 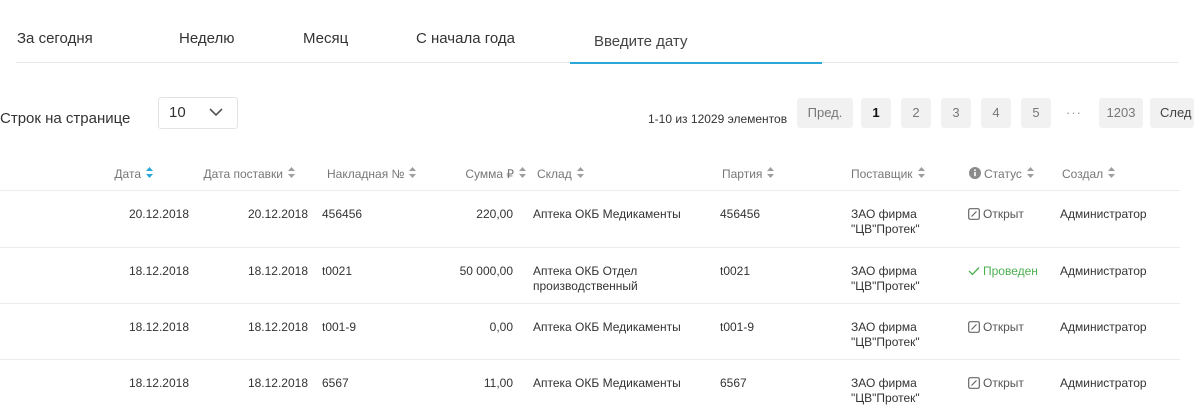 What do you see at coordinates (342, 214) in the screenshot?
I see `cell-invoice: 456456` at bounding box center [342, 214].